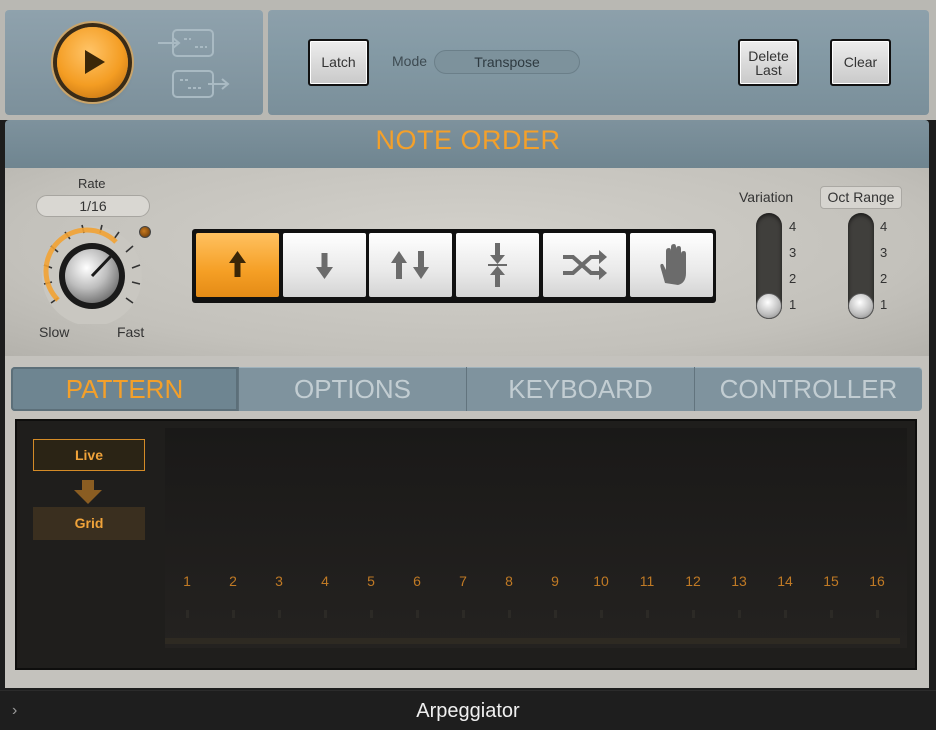 This screenshot has width=936, height=730. Describe the element at coordinates (279, 581) in the screenshot. I see `step-number: 3` at that location.